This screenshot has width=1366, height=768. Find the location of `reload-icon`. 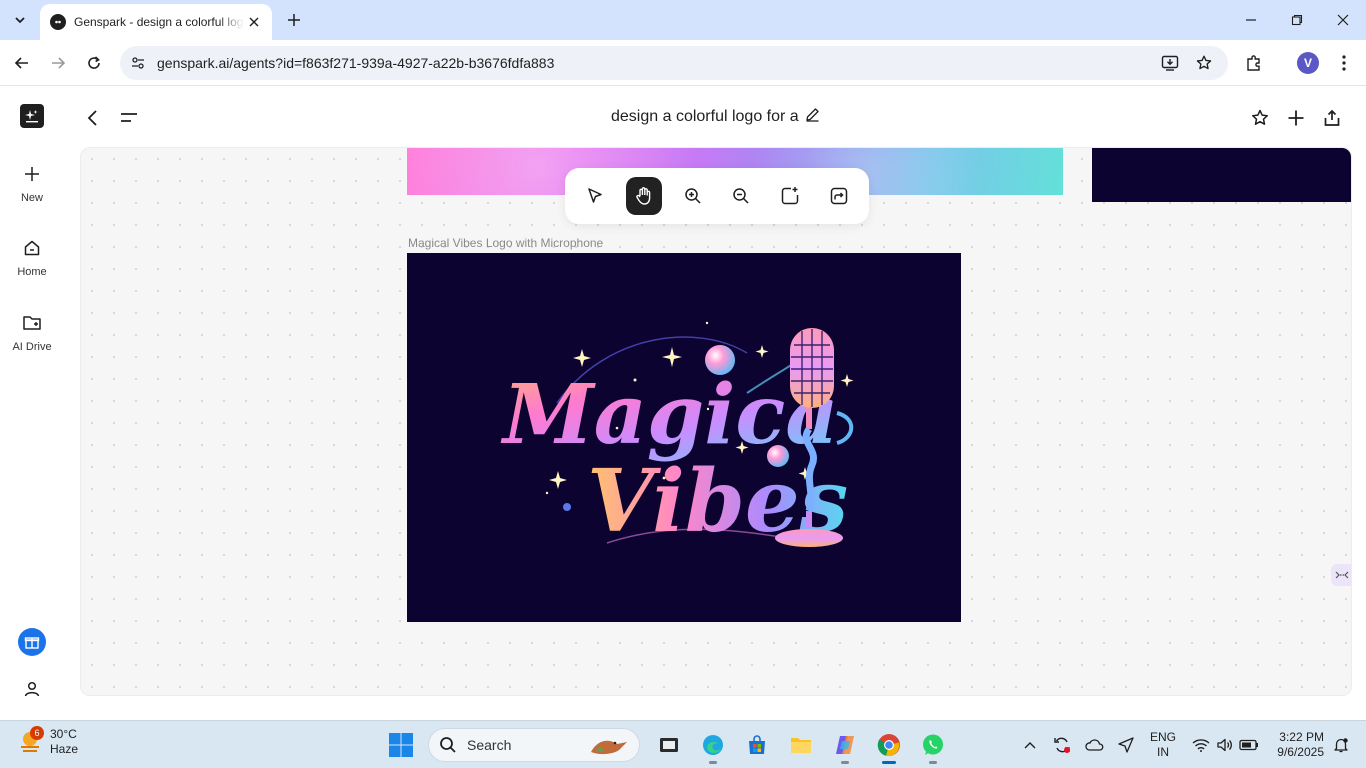

reload-icon is located at coordinates (94, 63).